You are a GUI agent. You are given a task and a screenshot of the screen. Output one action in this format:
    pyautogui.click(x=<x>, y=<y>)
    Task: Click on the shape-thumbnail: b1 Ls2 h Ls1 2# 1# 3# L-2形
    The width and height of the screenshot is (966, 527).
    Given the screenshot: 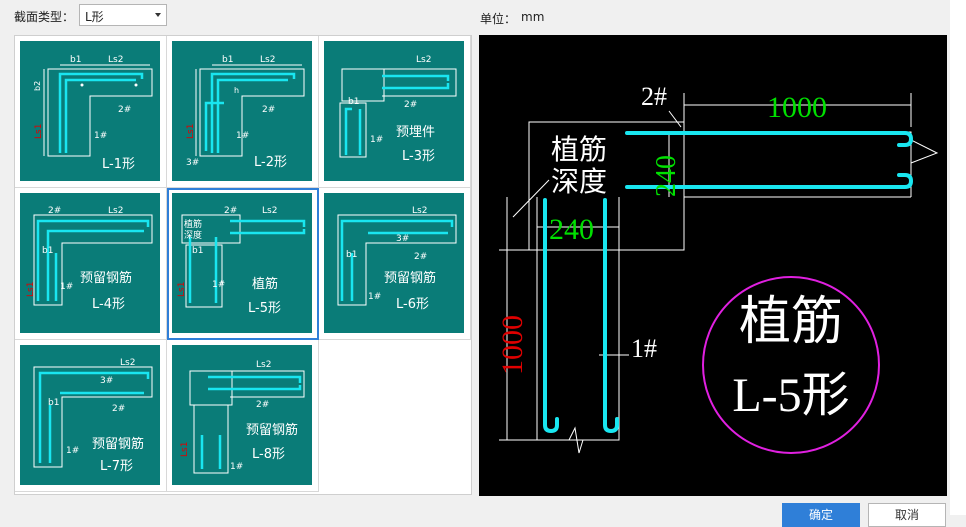 What is the action you would take?
    pyautogui.click(x=242, y=111)
    